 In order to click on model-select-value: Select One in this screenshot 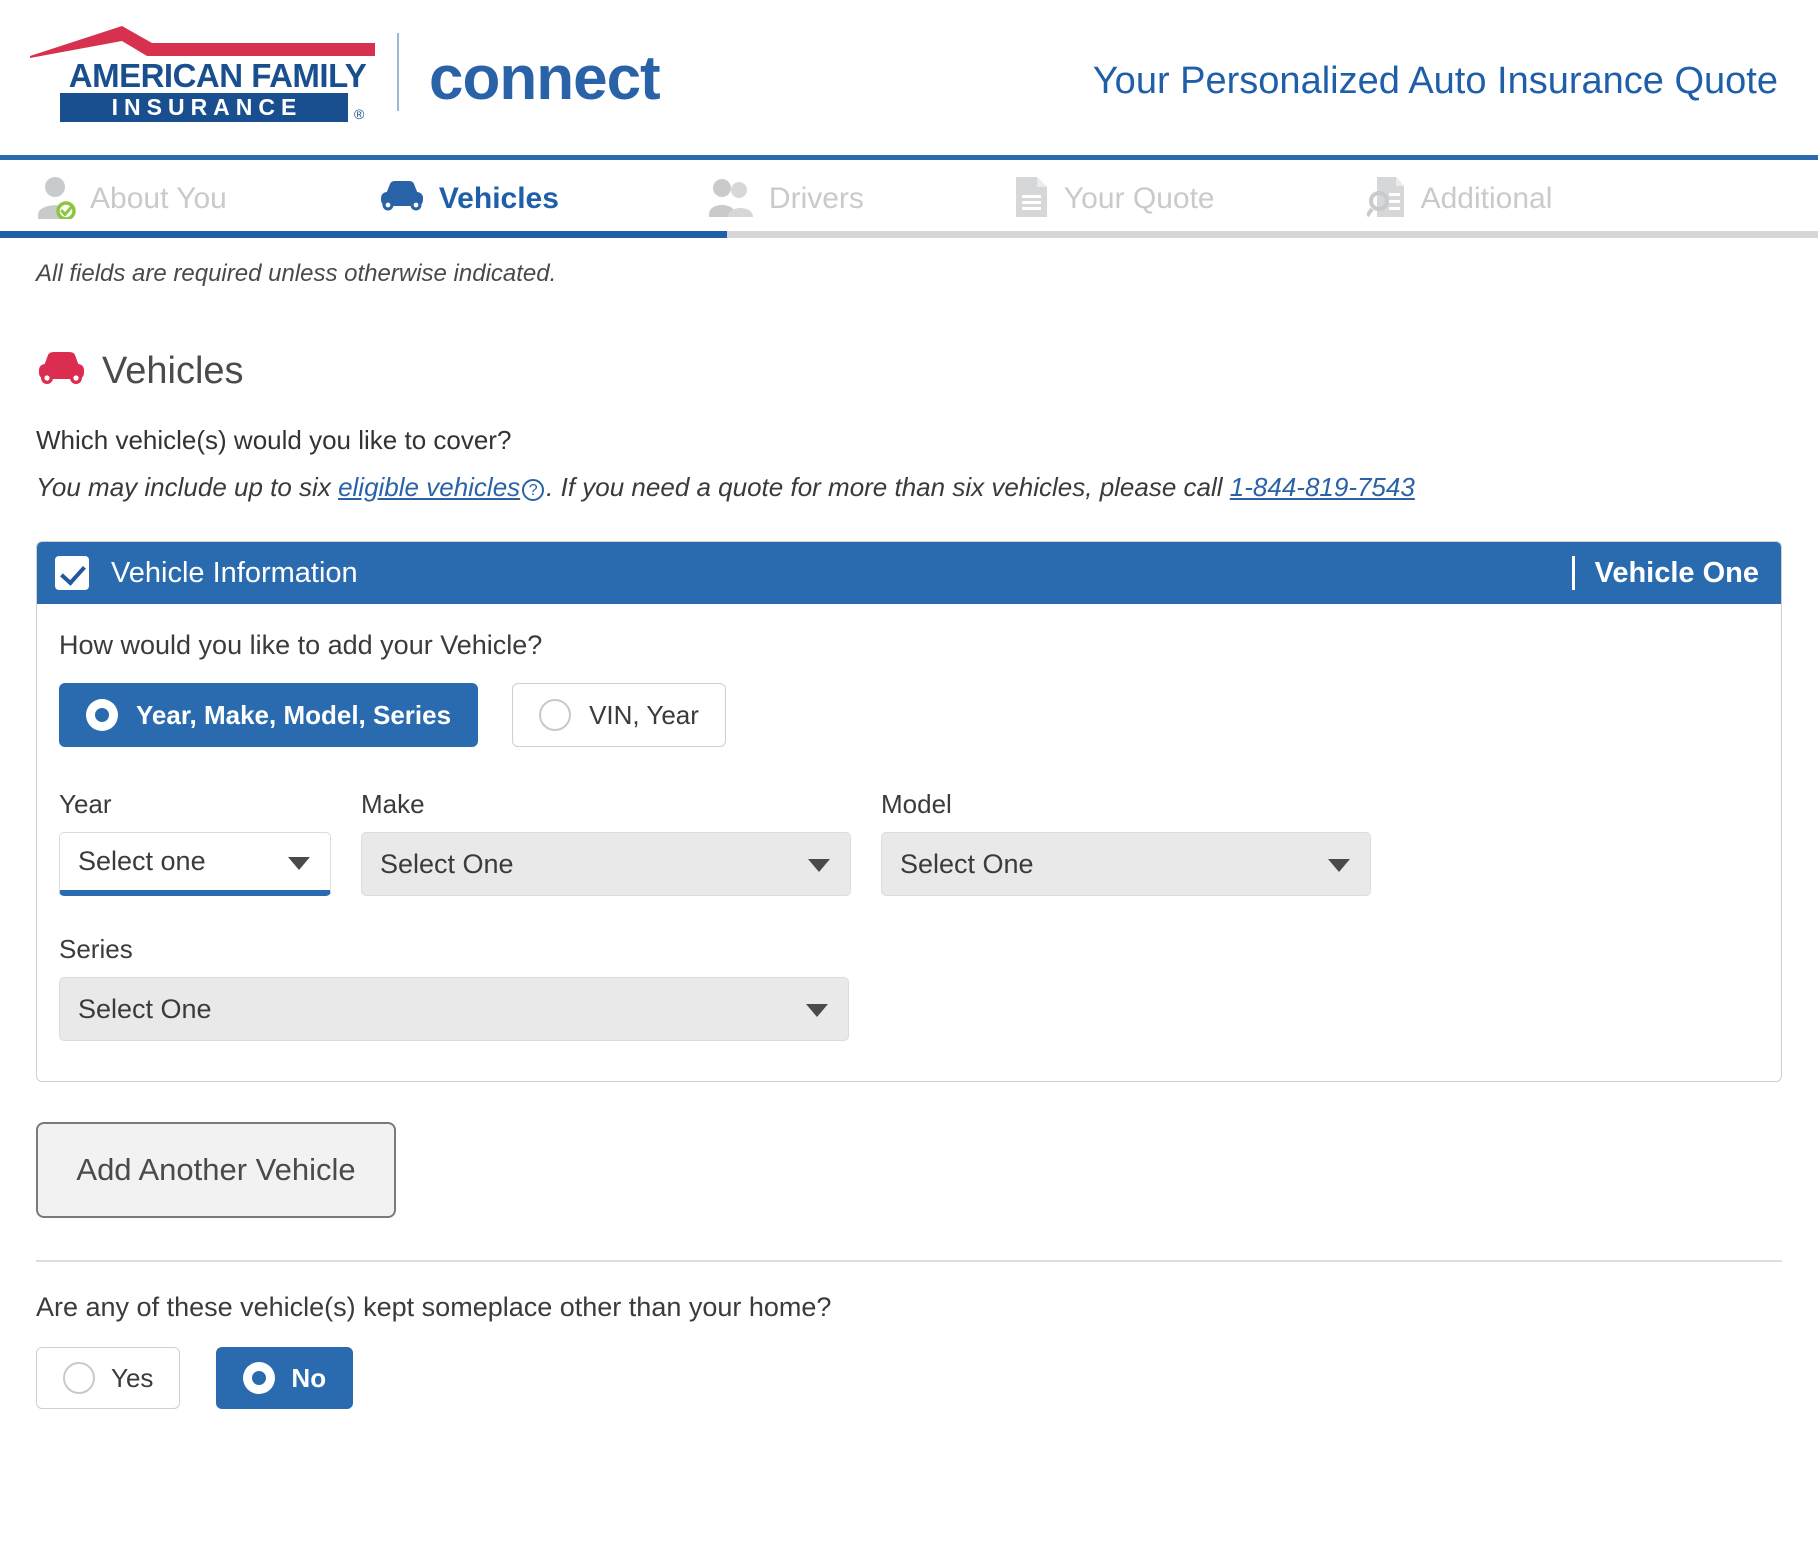, I will do `click(967, 863)`.